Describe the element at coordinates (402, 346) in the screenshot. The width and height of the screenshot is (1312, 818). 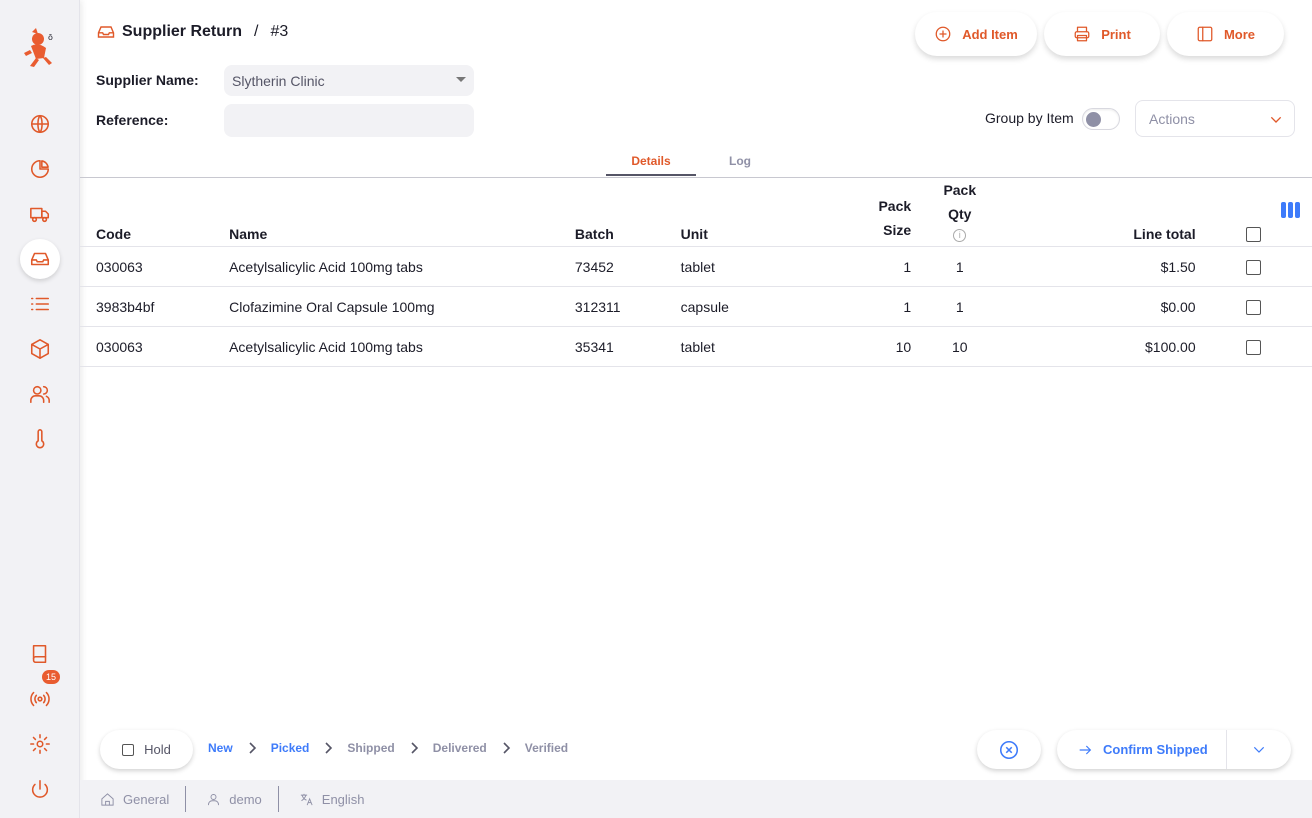
I see `cell-name: Acetylsalicylic Acid 100mg tabs` at that location.